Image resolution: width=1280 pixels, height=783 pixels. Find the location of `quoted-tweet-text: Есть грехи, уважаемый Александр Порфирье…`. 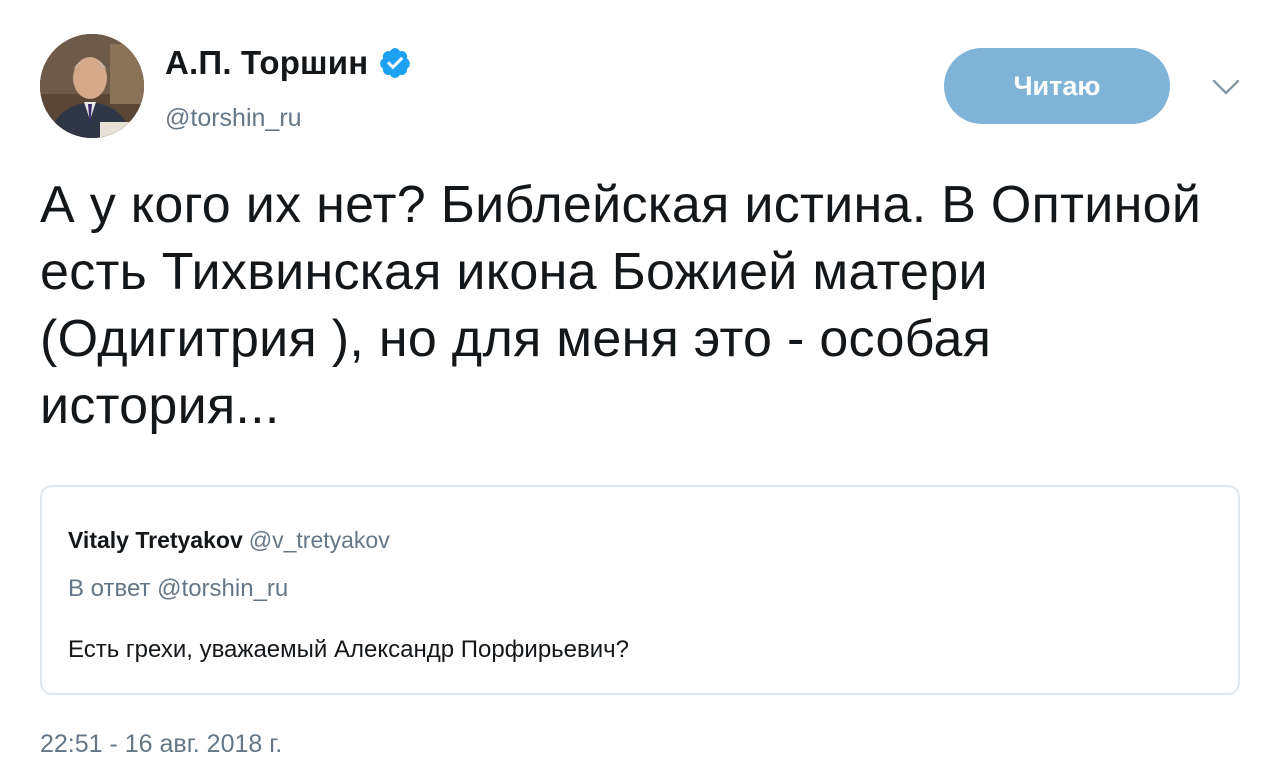

quoted-tweet-text: Есть грехи, уважаемый Александр Порфирье… is located at coordinates (349, 649).